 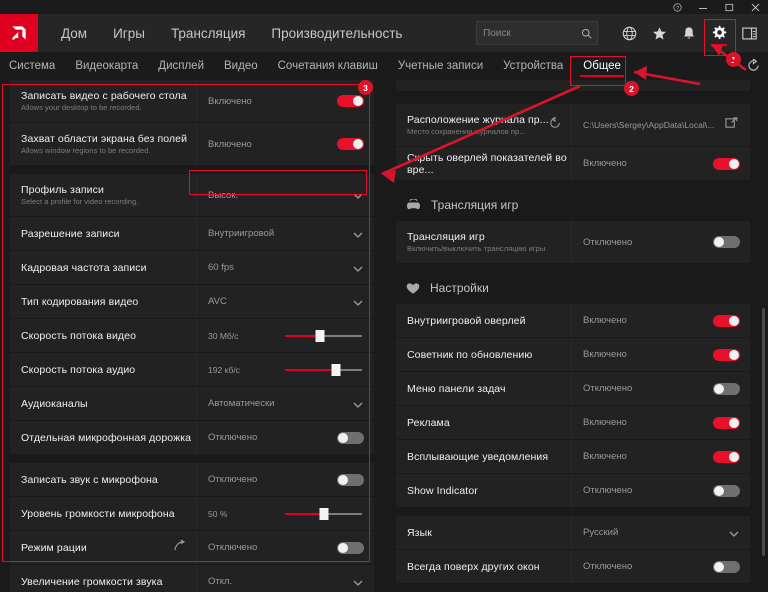 I want to click on row-value: Русский, so click(x=601, y=532).